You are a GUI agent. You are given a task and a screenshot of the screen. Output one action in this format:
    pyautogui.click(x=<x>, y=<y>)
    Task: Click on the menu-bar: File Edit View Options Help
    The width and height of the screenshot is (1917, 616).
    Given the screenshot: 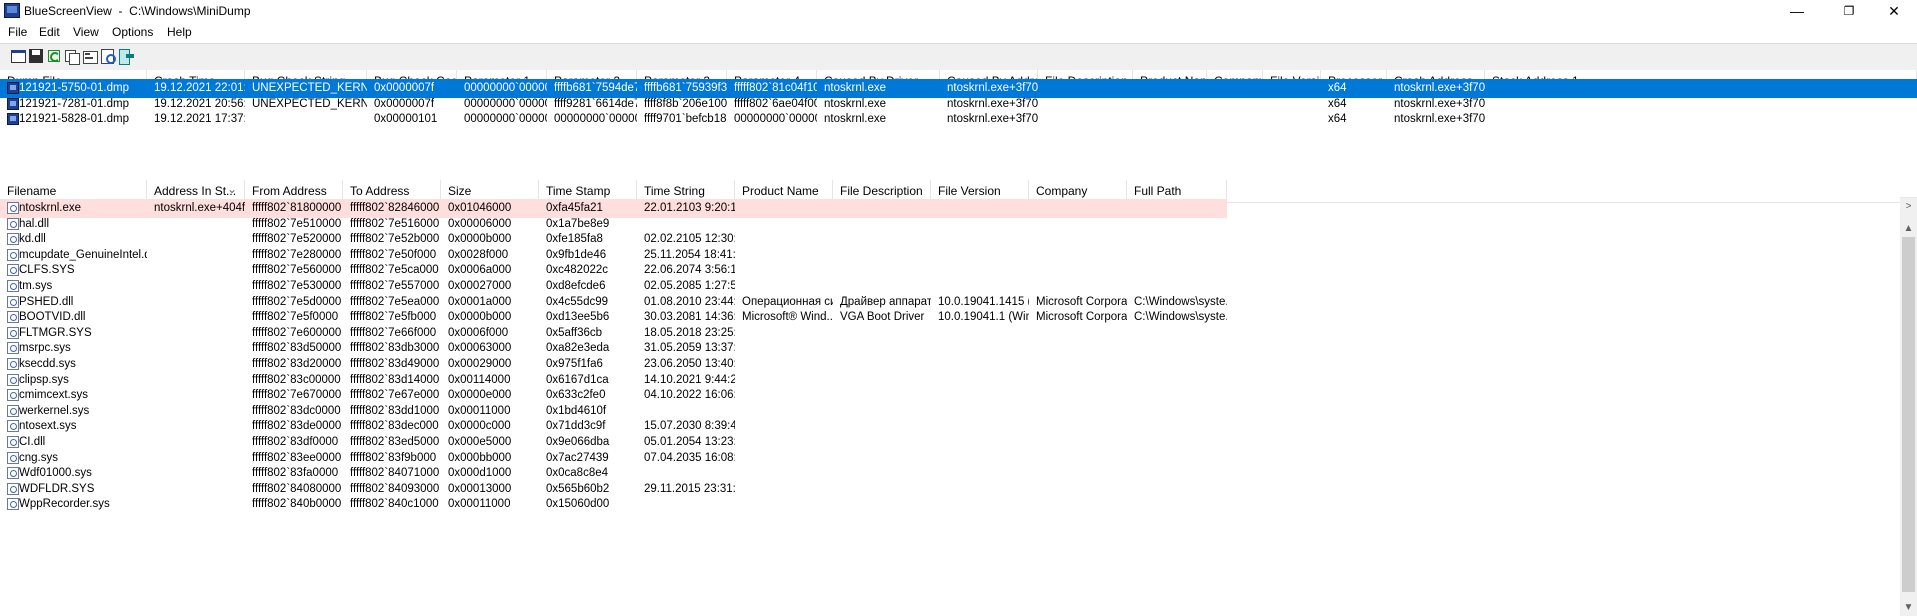 What is the action you would take?
    pyautogui.click(x=958, y=32)
    